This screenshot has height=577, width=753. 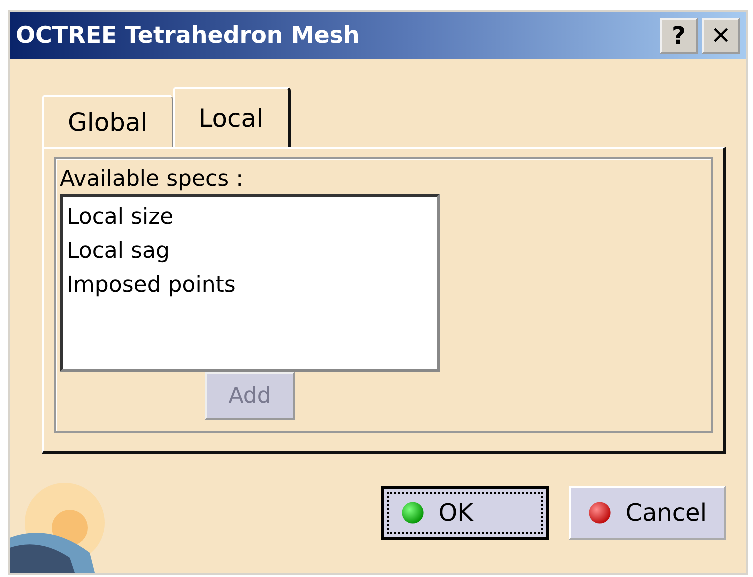 I want to click on cancel-button: Cancel, so click(x=647, y=513).